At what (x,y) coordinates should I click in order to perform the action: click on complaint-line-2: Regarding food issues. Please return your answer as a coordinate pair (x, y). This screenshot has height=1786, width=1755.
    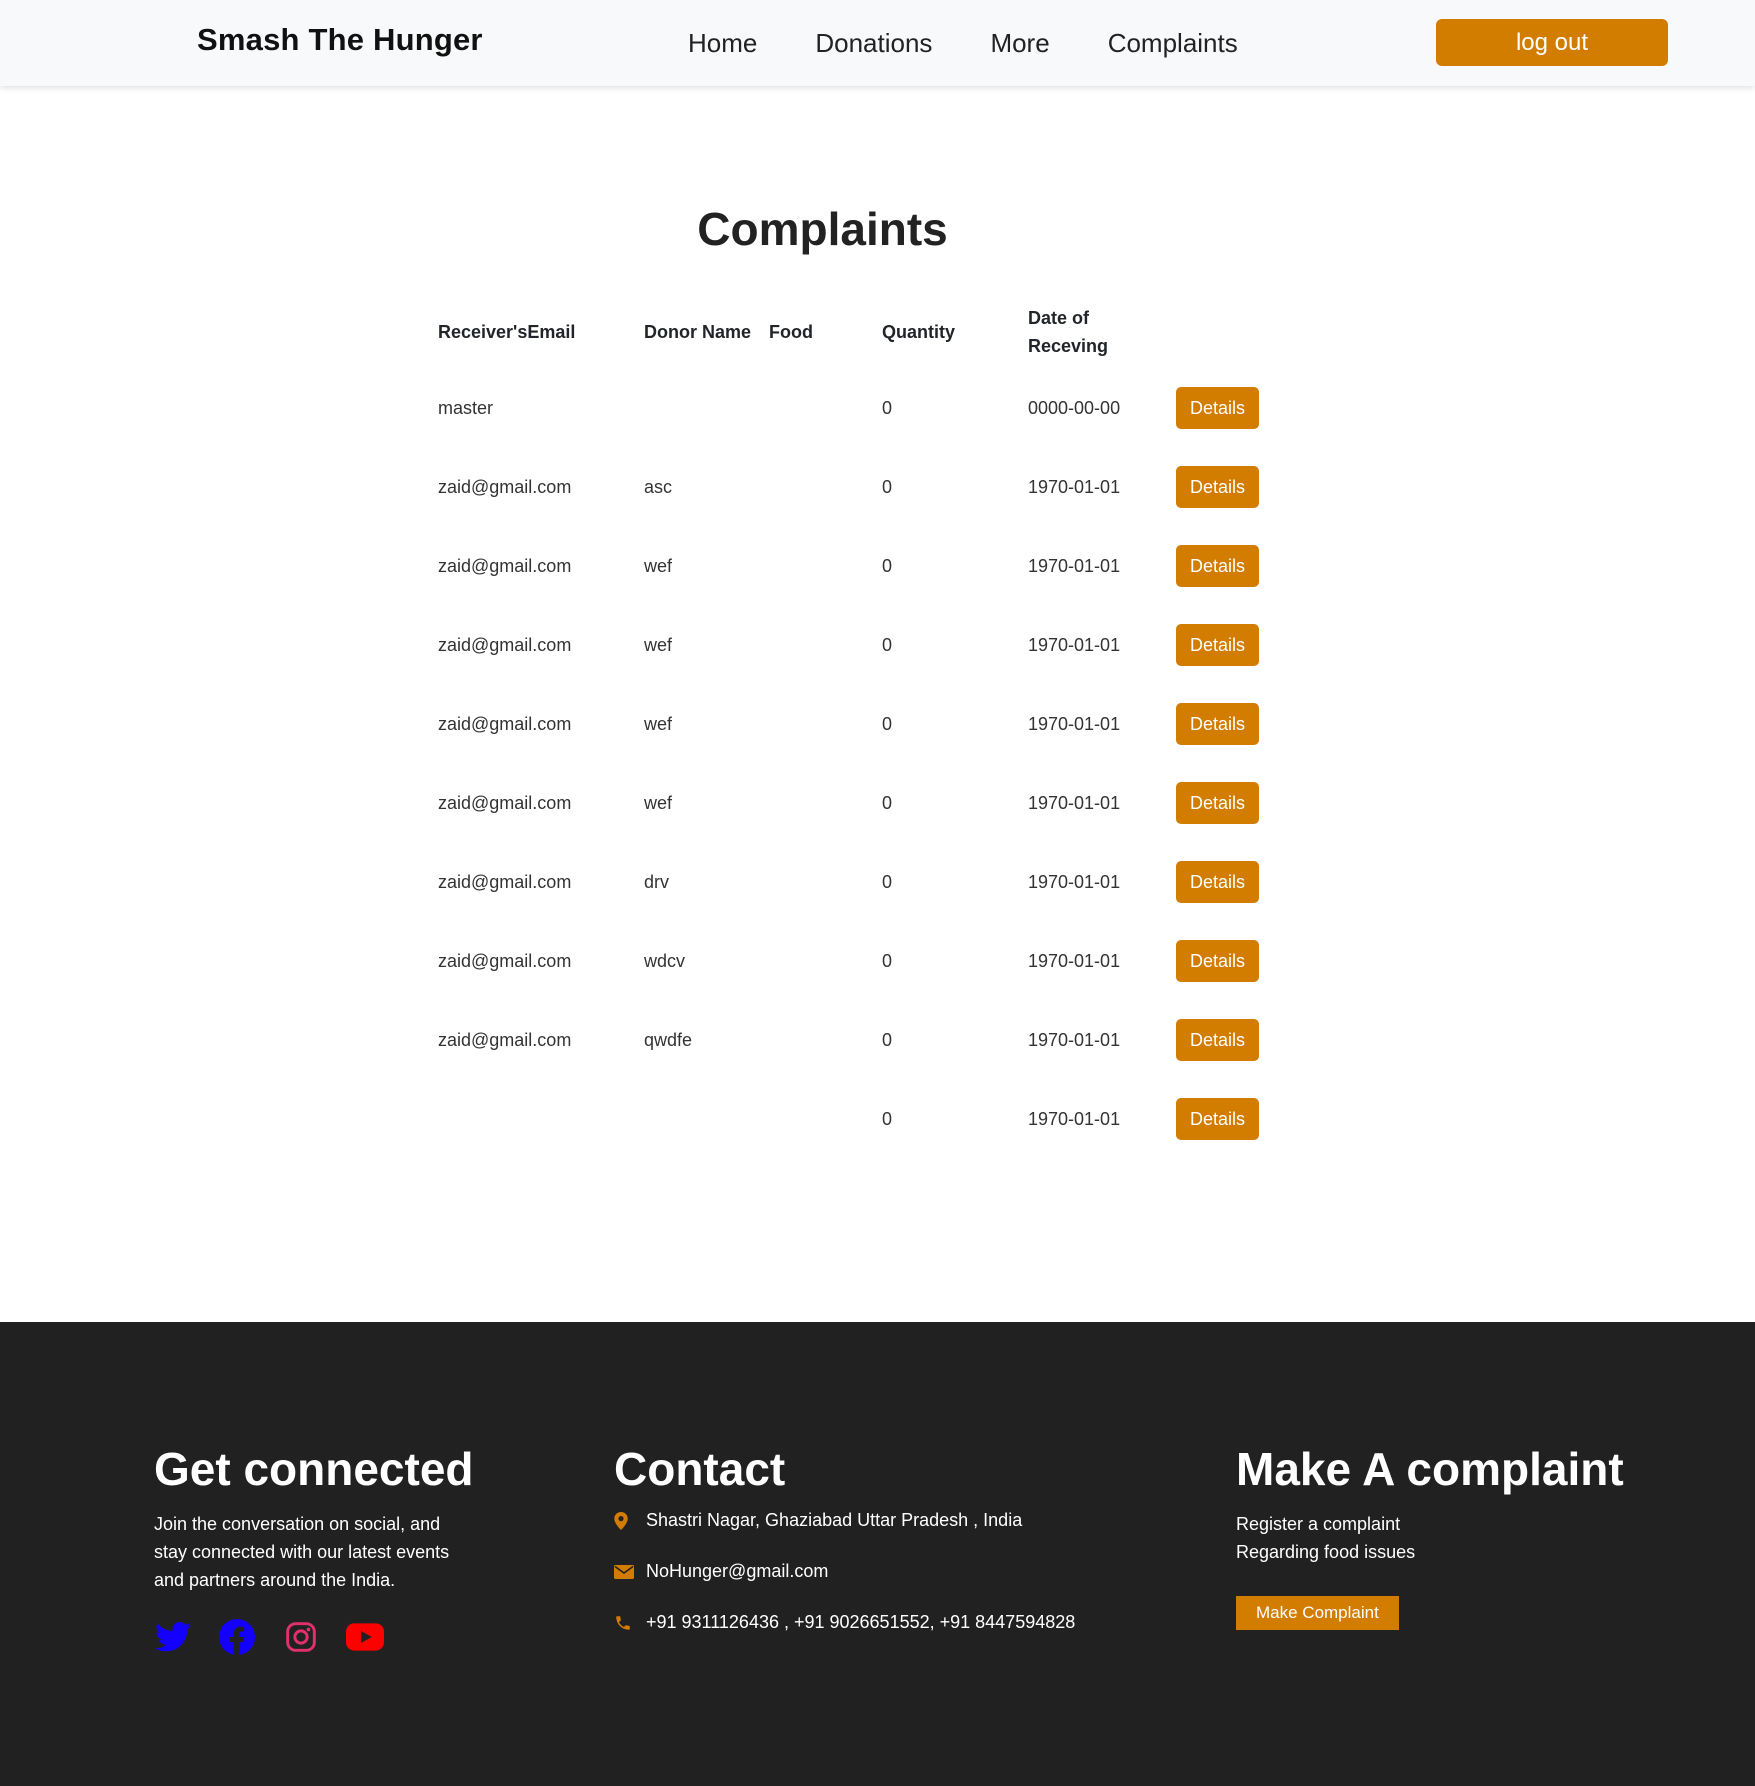
    Looking at the image, I should click on (1326, 1552).